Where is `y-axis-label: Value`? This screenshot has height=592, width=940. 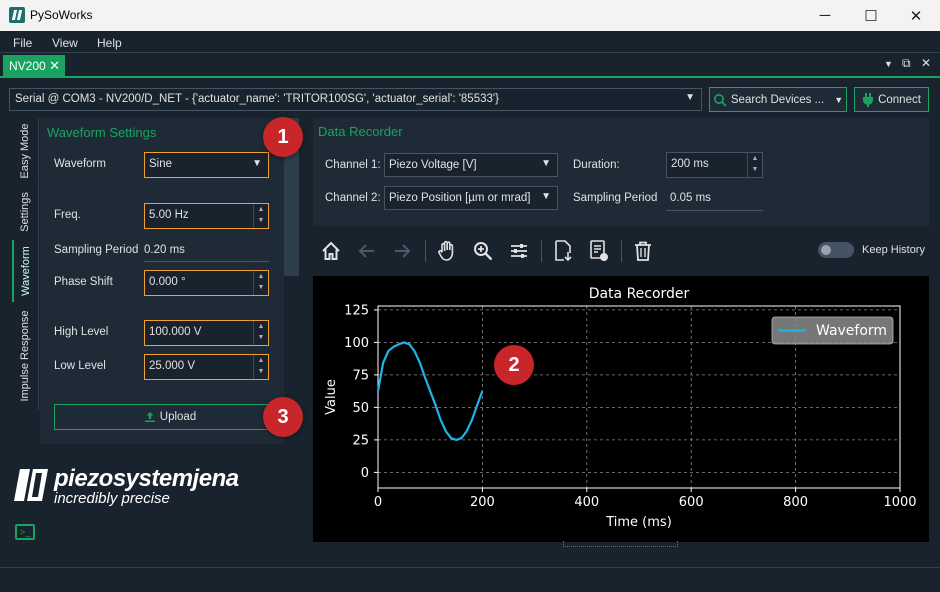 y-axis-label: Value is located at coordinates (331, 397).